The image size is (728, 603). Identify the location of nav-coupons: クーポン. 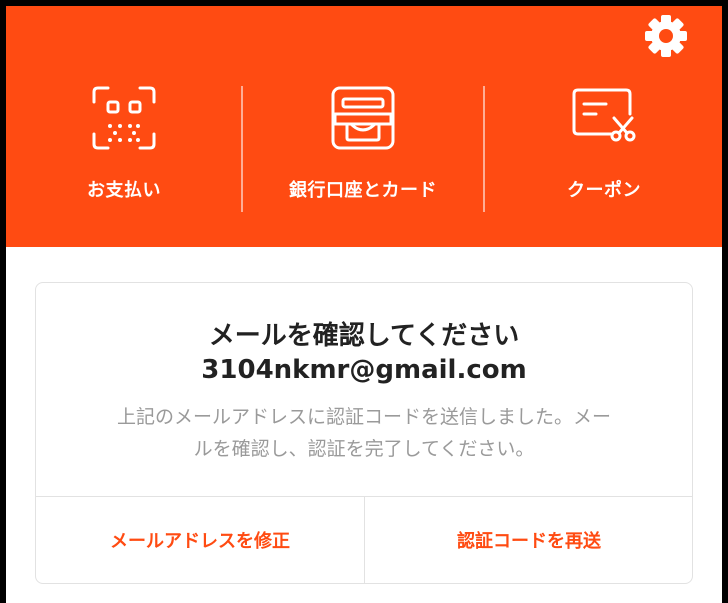
(604, 146).